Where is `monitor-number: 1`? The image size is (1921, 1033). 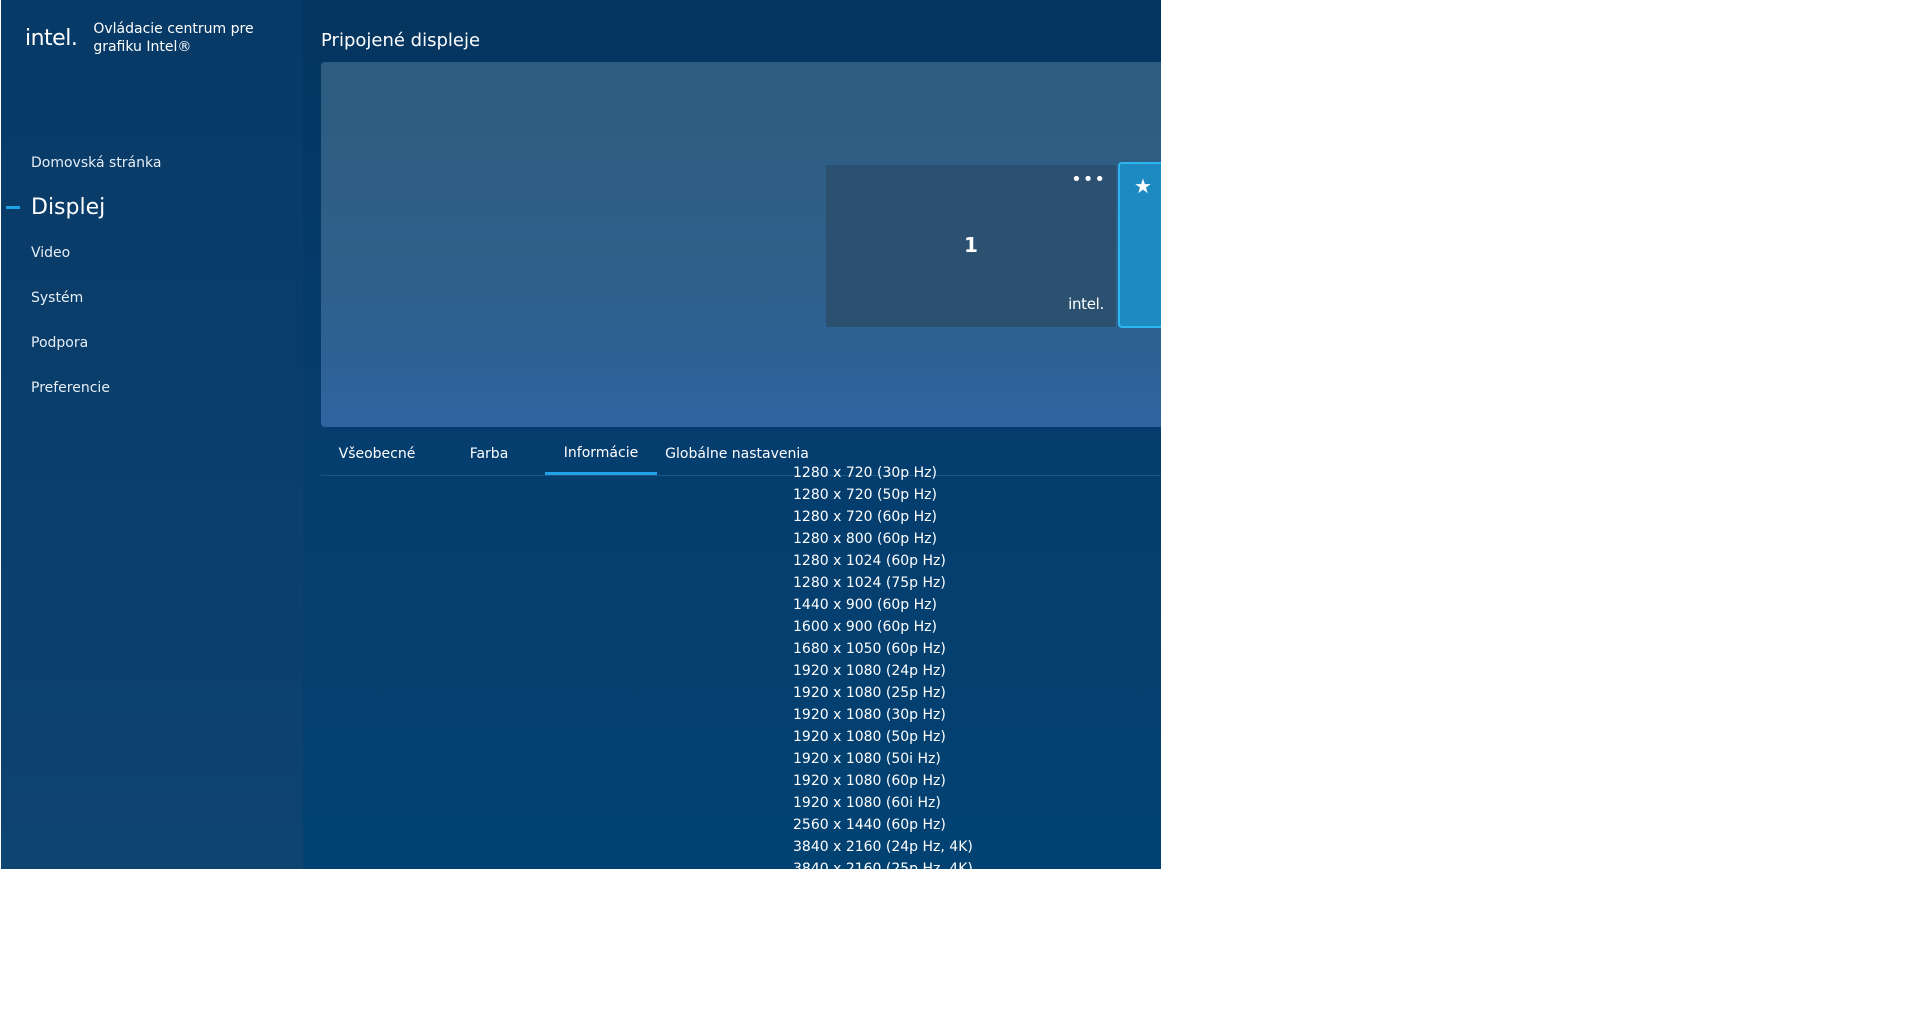
monitor-number: 1 is located at coordinates (971, 245).